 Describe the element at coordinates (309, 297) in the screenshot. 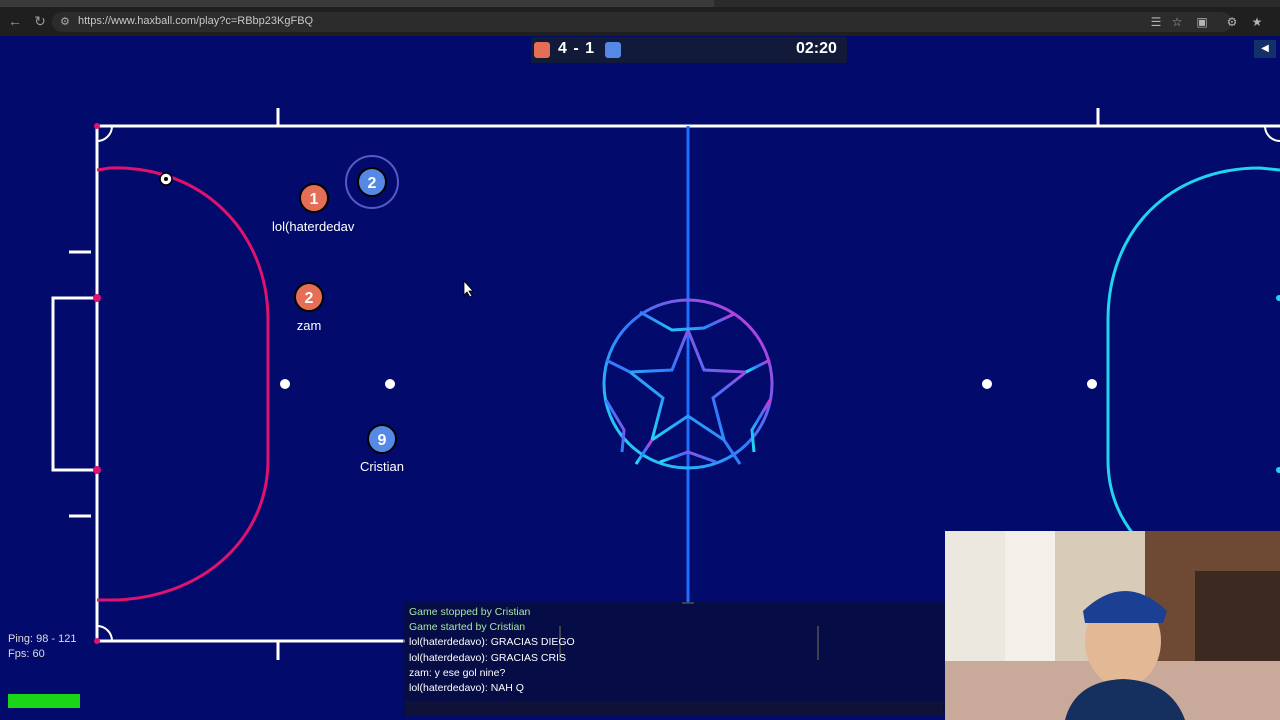

I see `player-red-2-avatar: 2` at that location.